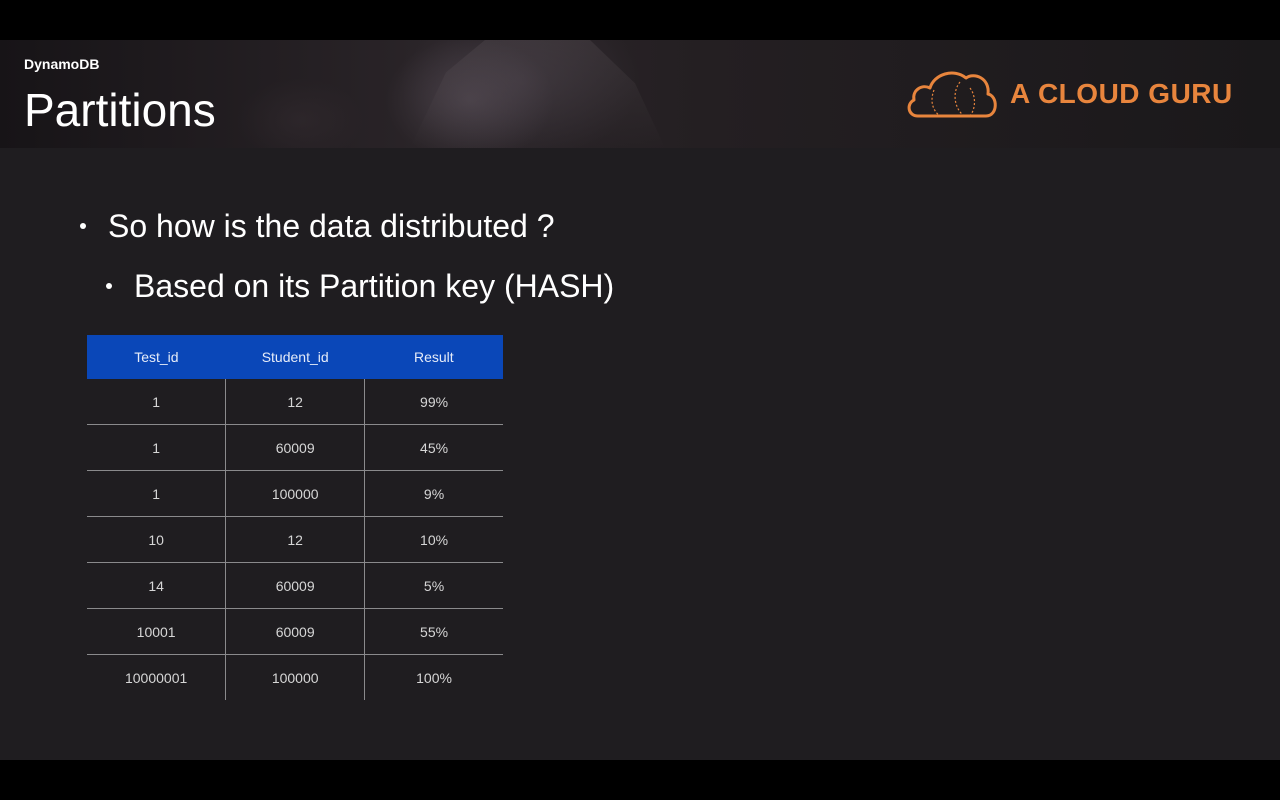 Image resolution: width=1280 pixels, height=800 pixels. I want to click on table-cell: 99%, so click(433, 402).